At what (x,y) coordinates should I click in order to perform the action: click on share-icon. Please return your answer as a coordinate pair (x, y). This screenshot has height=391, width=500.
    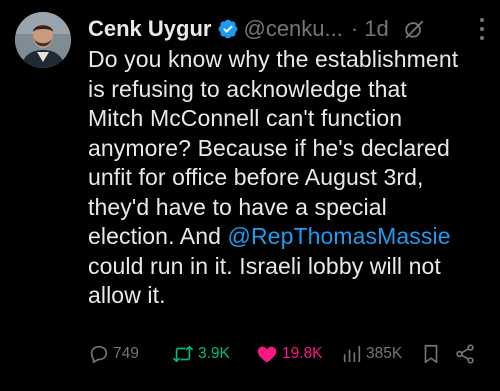
    Looking at the image, I should click on (465, 354).